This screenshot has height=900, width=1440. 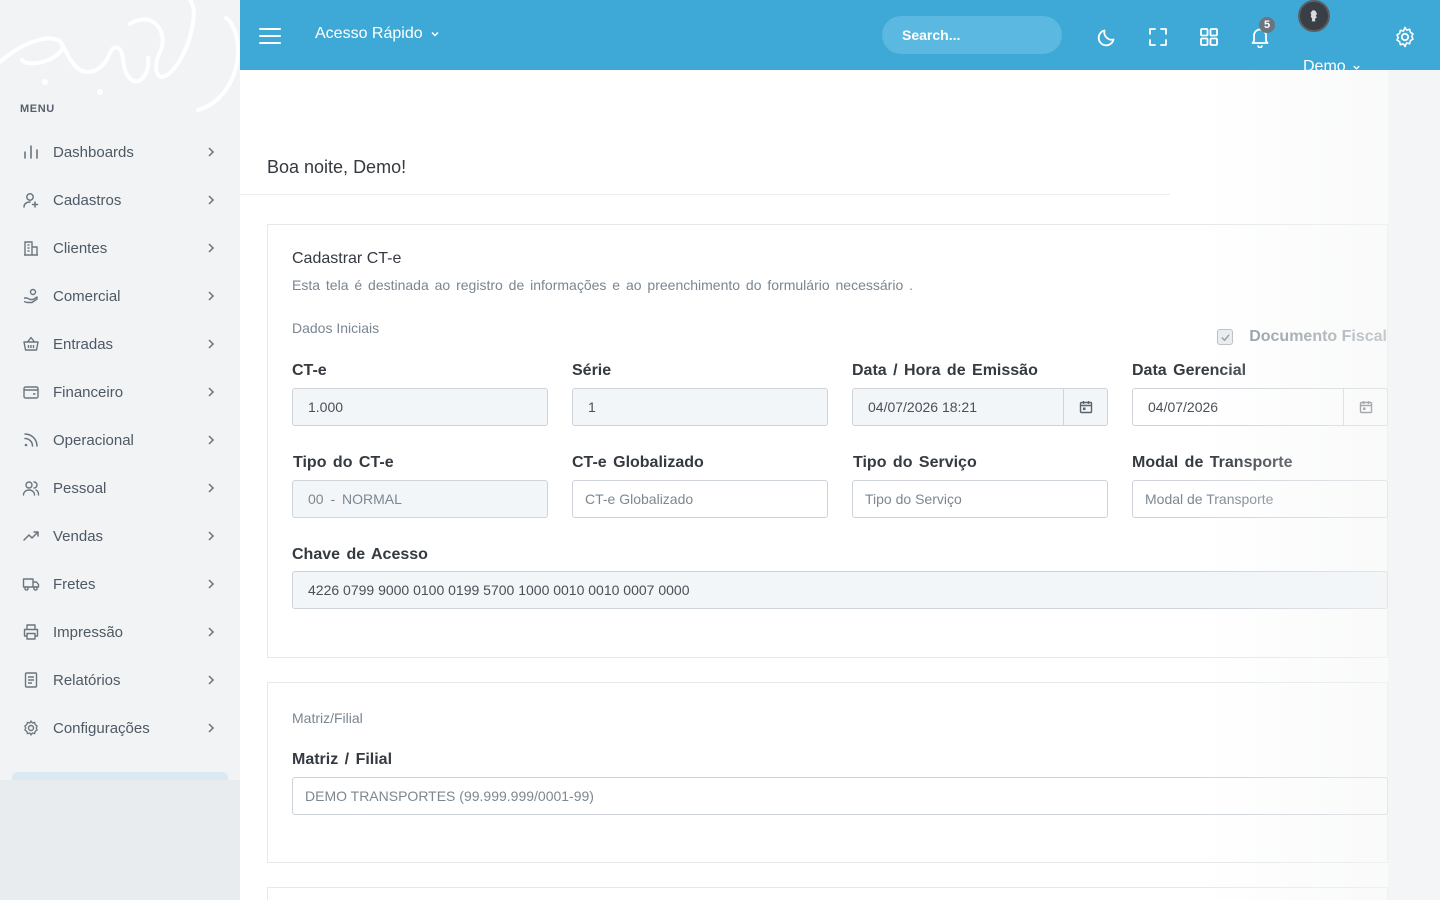 I want to click on basket-icon, so click(x=31, y=344).